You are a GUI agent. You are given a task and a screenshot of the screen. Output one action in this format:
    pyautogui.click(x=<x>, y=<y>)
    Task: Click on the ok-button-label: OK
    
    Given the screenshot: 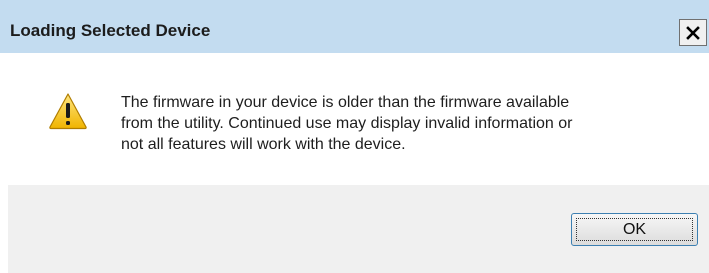 What is the action you would take?
    pyautogui.click(x=634, y=229)
    